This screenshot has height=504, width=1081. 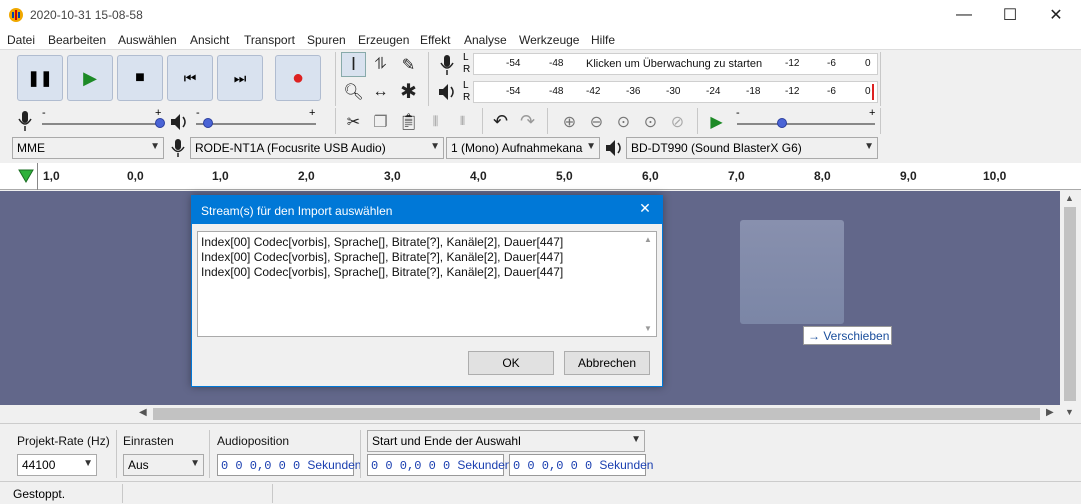 I want to click on output-device-speaker-icon, so click(x=613, y=148).